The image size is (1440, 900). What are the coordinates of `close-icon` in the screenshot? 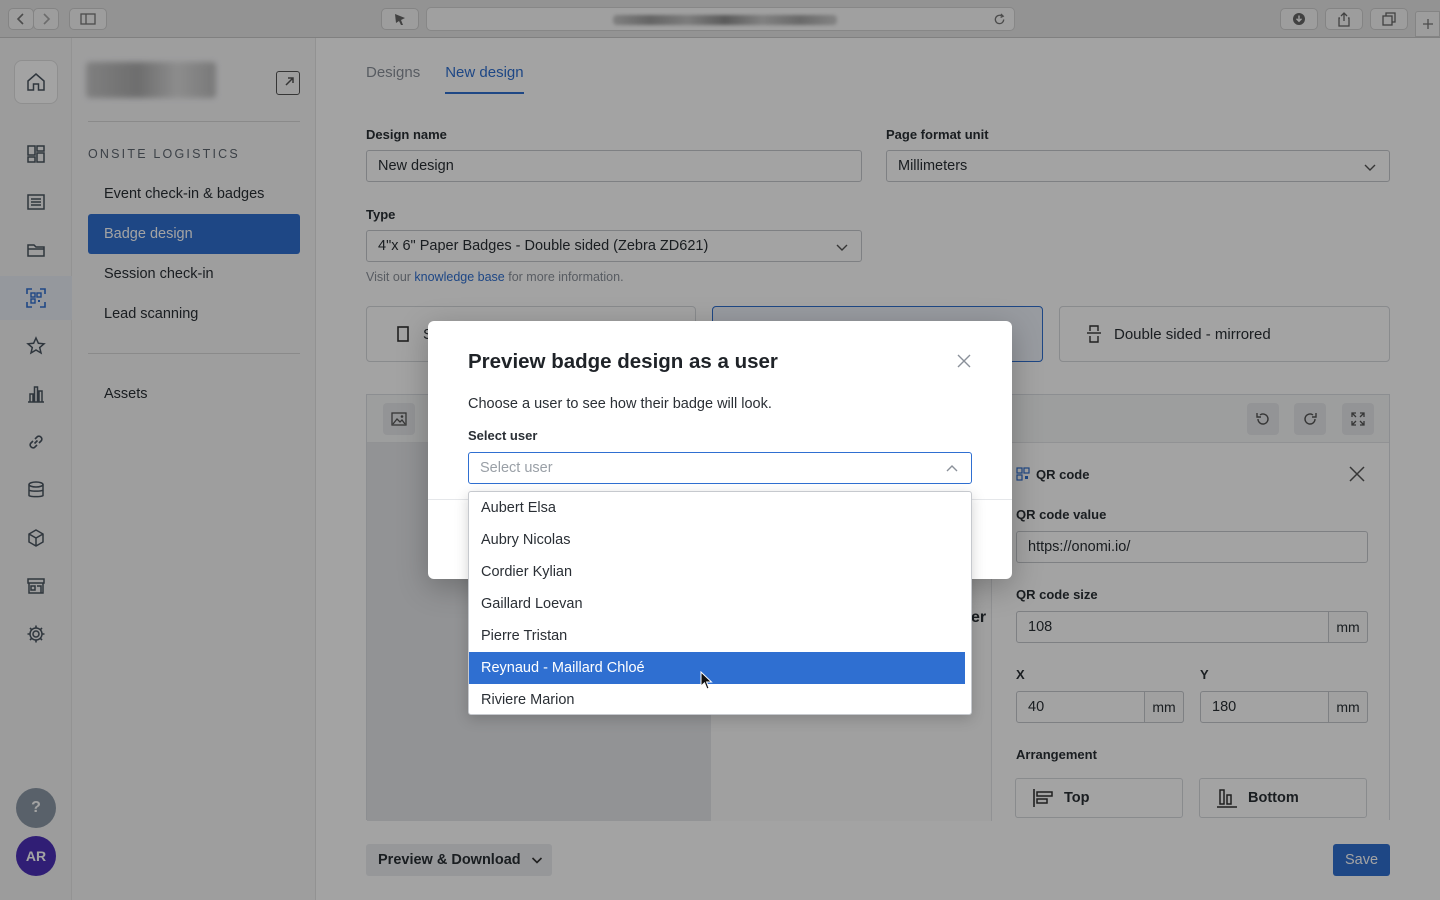 It's located at (964, 361).